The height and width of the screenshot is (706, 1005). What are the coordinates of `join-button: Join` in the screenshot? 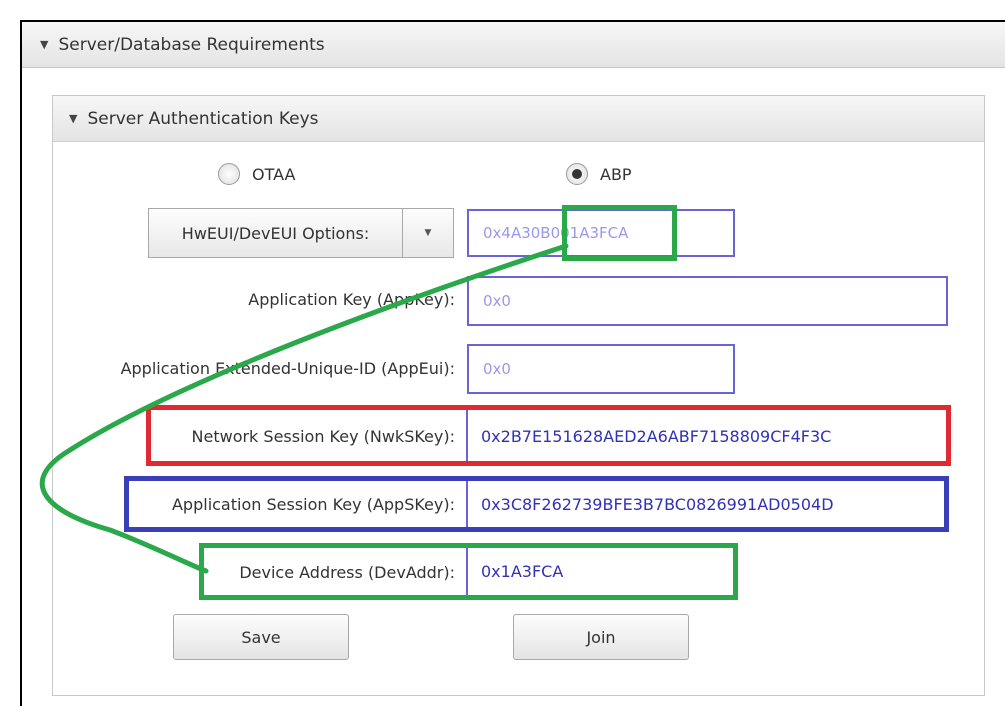 It's located at (601, 637).